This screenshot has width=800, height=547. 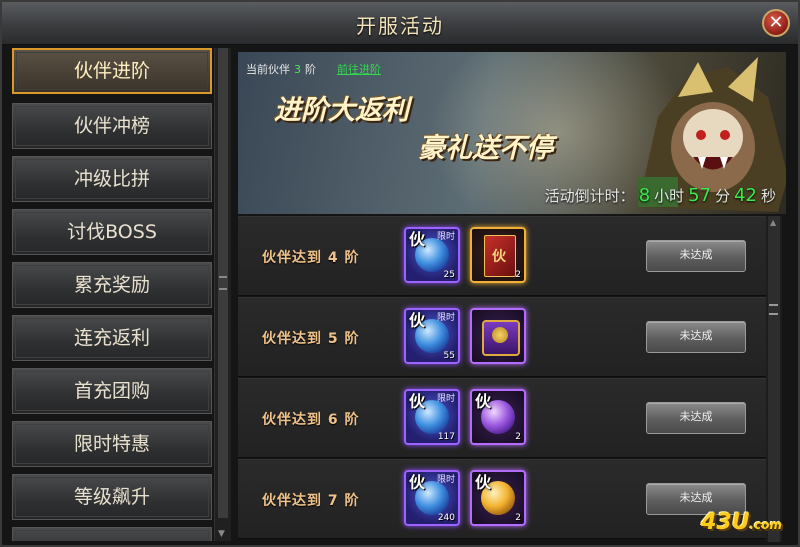 I want to click on reward-item-purple-orb: 伙 2, so click(x=498, y=417).